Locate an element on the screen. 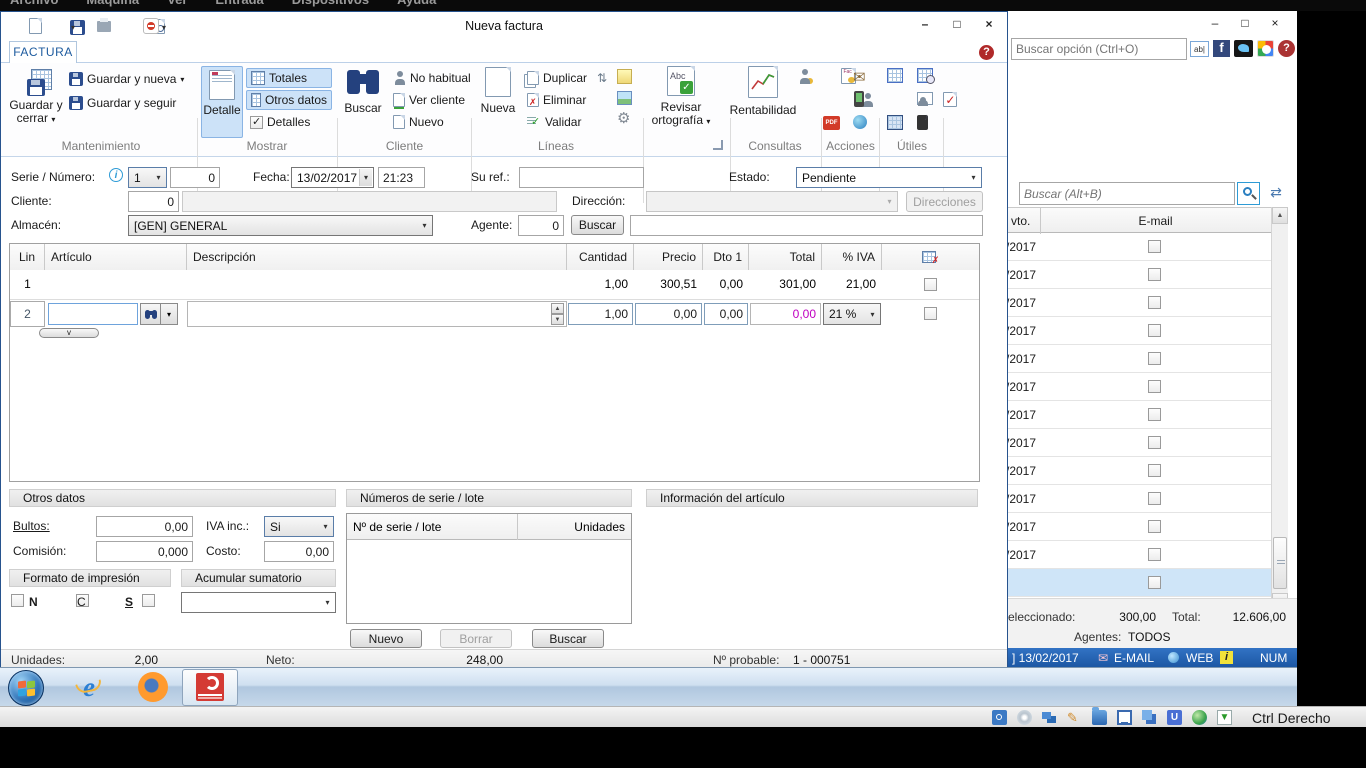  buscar-cliente-button: Buscar is located at coordinates (363, 103).